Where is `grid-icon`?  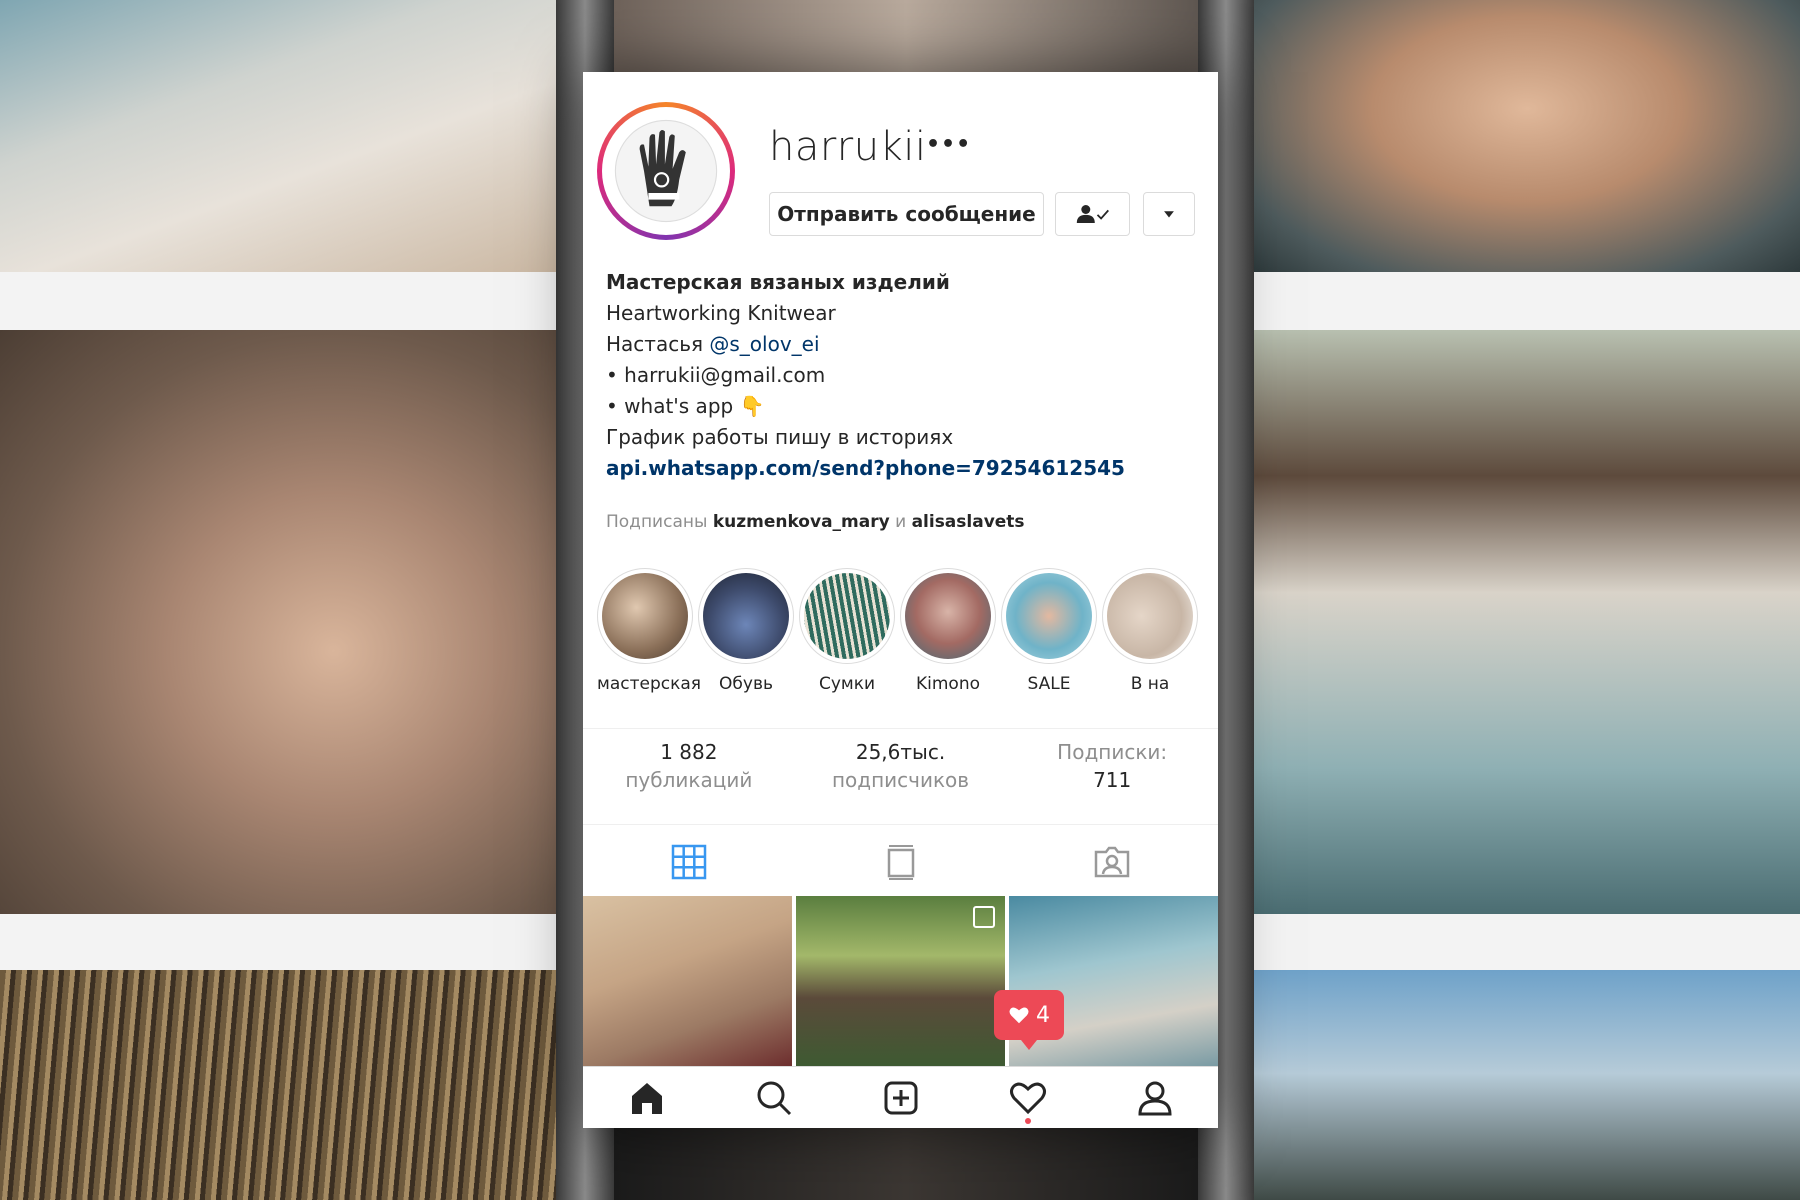 grid-icon is located at coordinates (689, 862).